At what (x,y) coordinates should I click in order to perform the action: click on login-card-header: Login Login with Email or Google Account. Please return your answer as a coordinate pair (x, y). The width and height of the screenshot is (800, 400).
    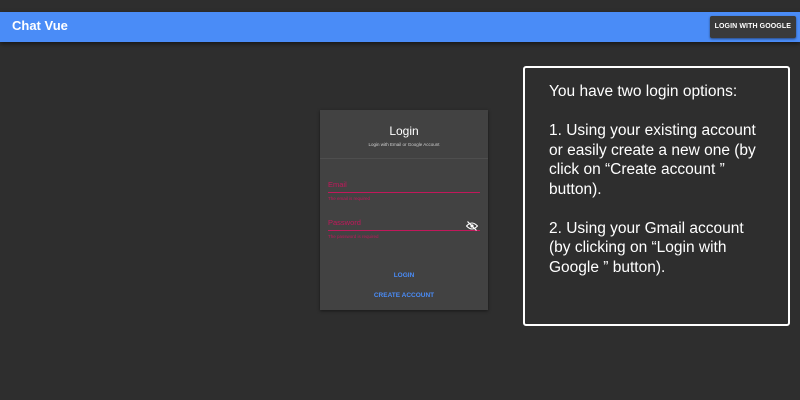
    Looking at the image, I should click on (404, 134).